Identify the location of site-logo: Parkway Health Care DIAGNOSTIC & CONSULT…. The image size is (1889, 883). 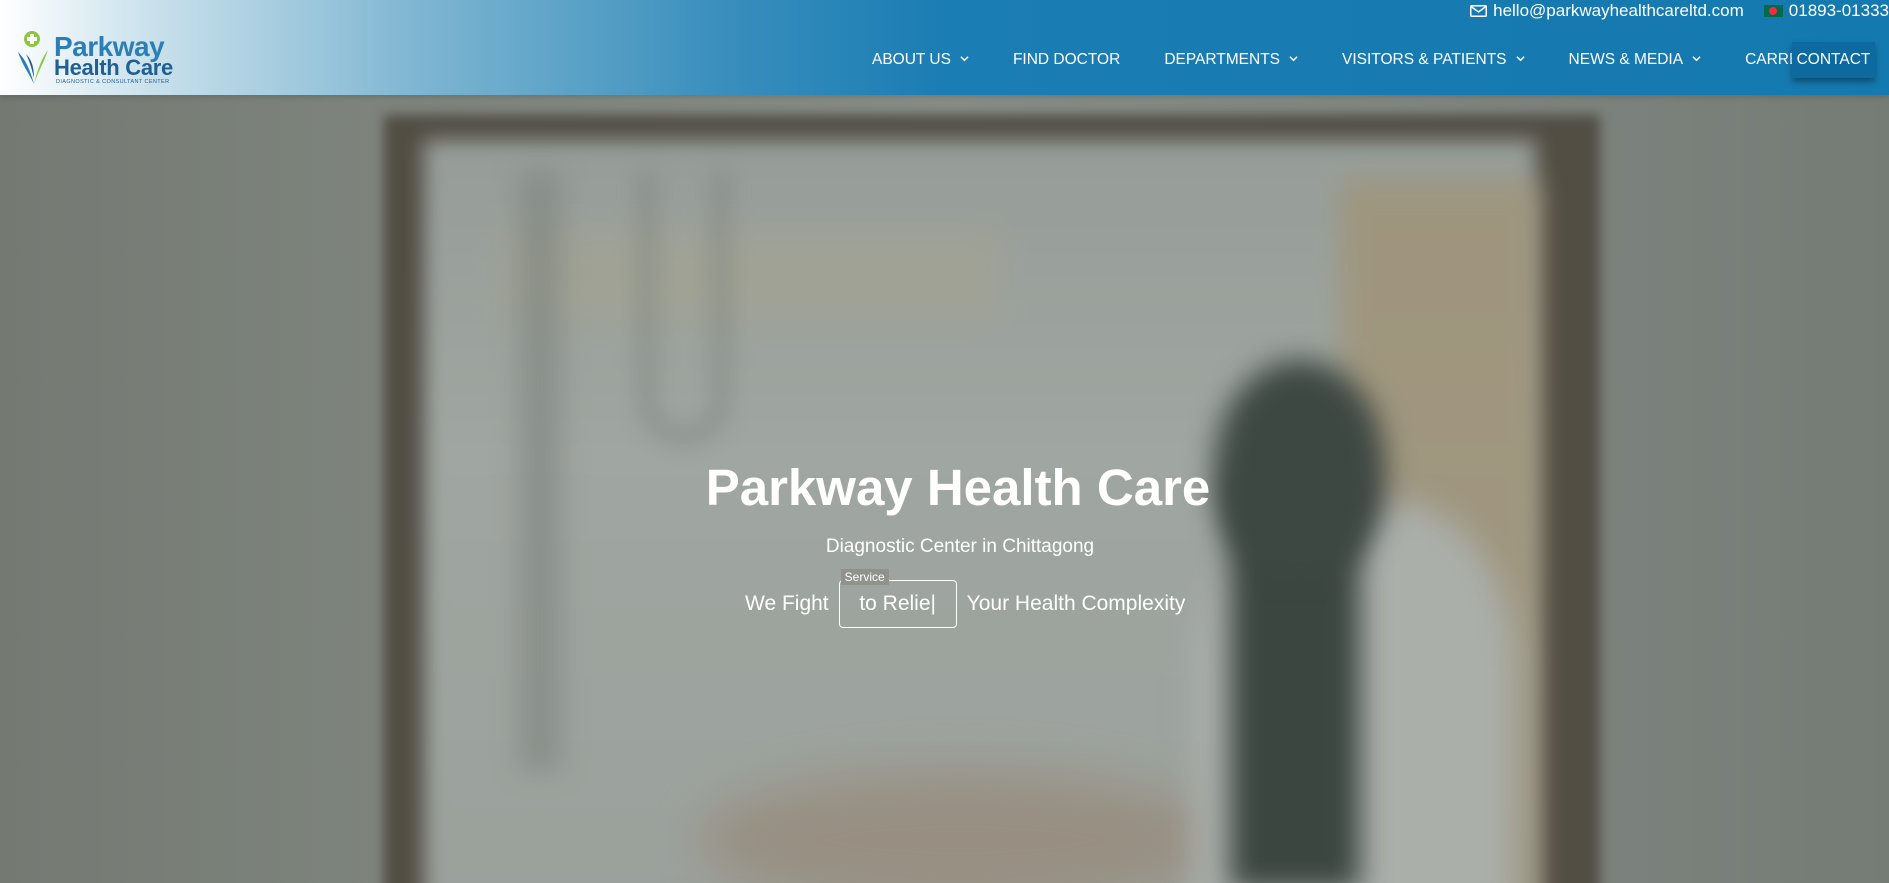
(94, 59).